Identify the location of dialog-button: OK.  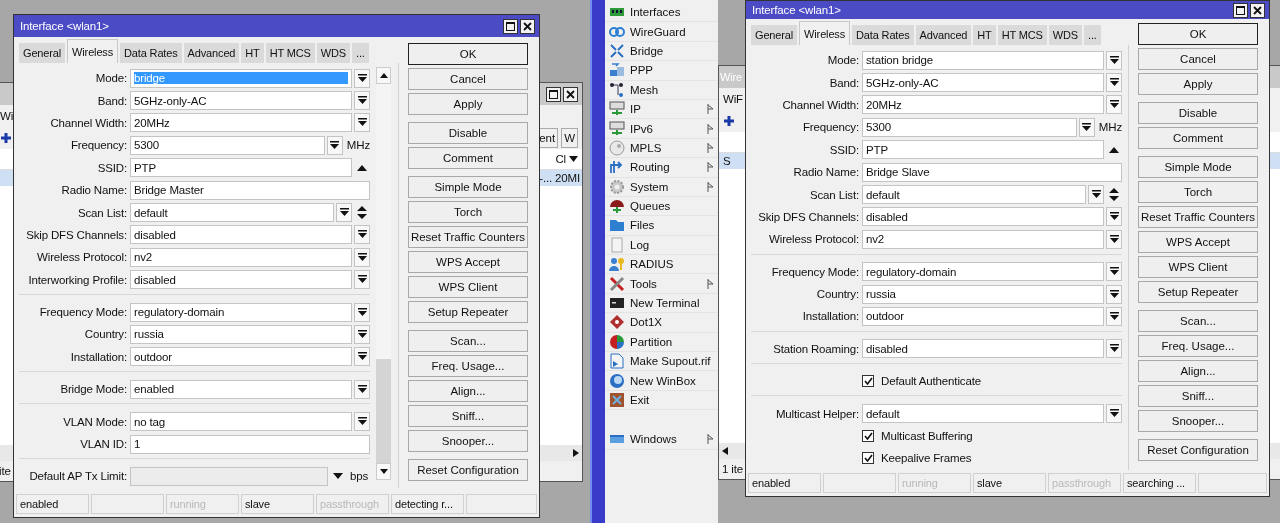
(1198, 34).